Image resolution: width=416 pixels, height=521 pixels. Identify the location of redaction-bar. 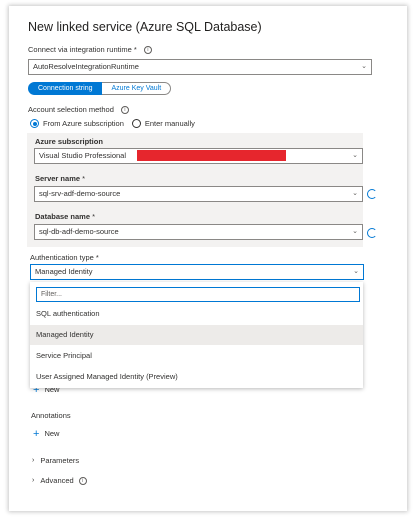
(211, 155).